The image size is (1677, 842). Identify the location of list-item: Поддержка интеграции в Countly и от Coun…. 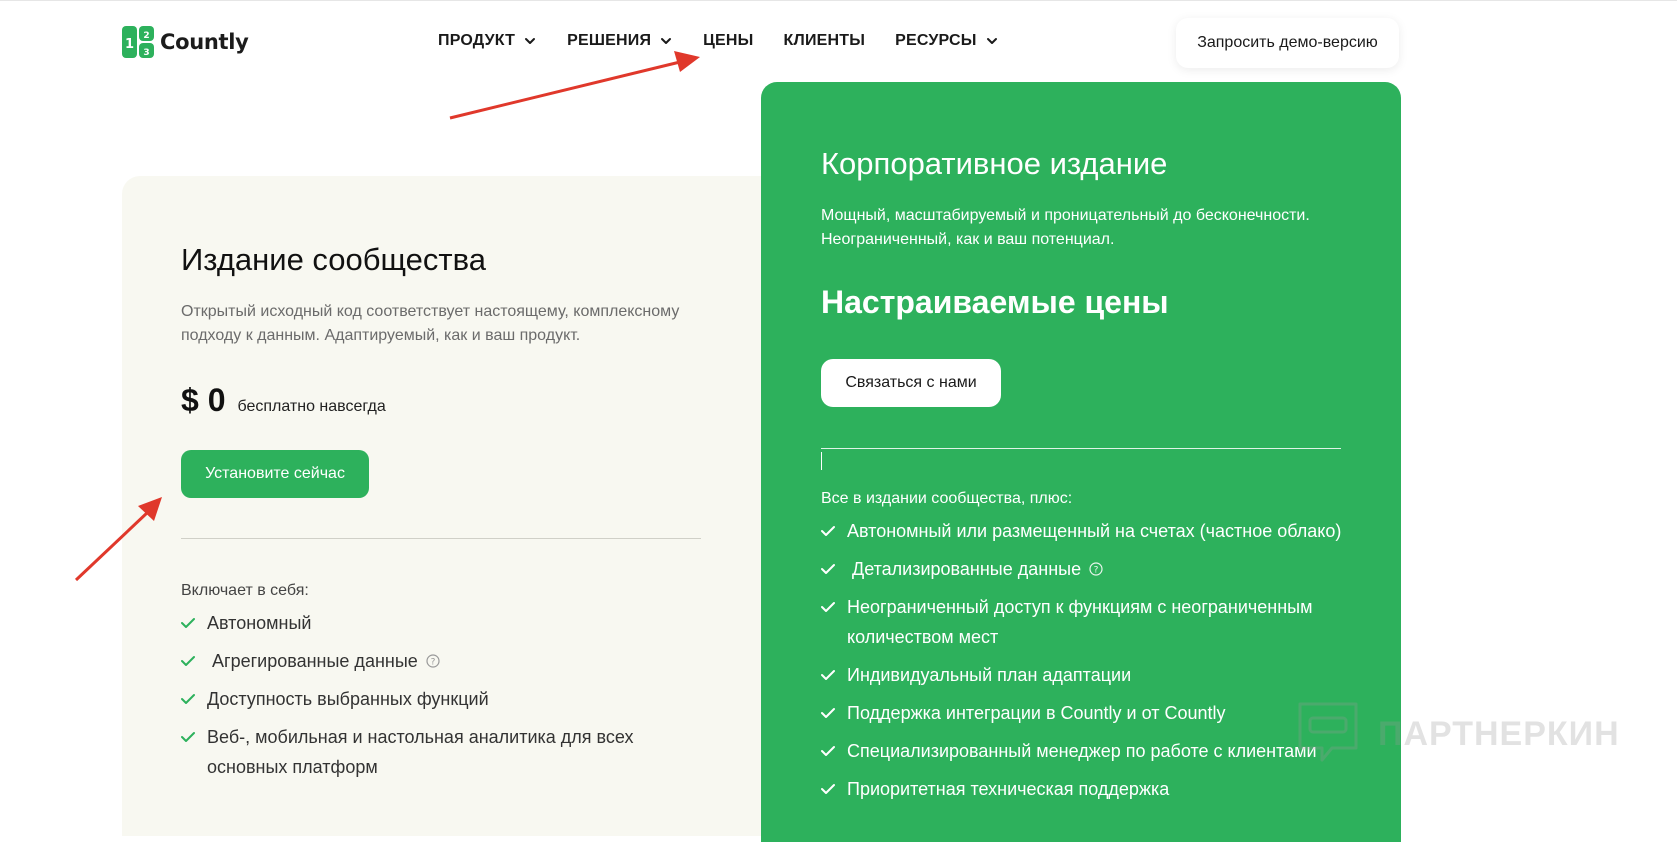
(1091, 713).